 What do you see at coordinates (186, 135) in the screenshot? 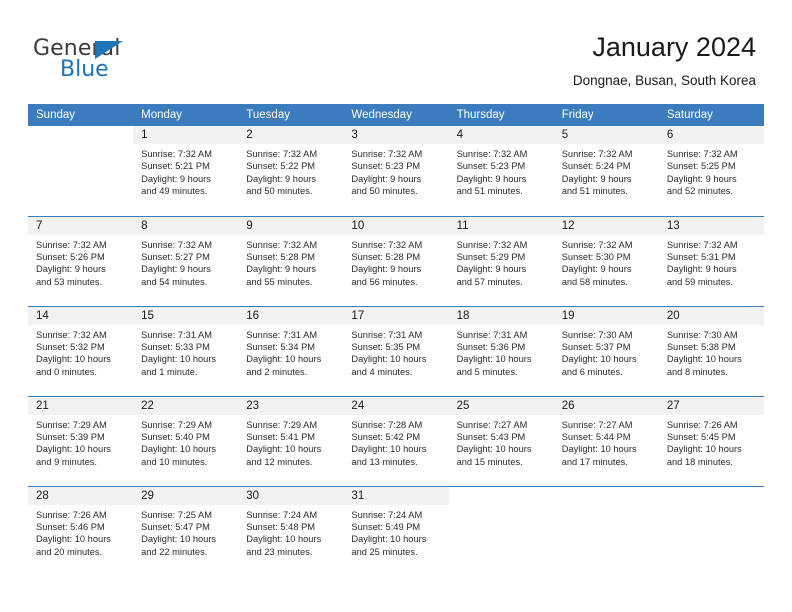
I see `day-number: 1` at bounding box center [186, 135].